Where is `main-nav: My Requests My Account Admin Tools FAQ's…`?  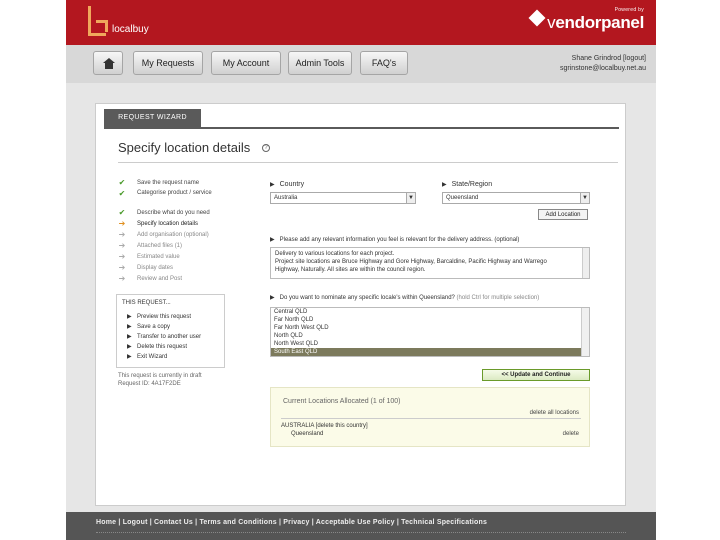
main-nav: My Requests My Account Admin Tools FAQ's… is located at coordinates (361, 64).